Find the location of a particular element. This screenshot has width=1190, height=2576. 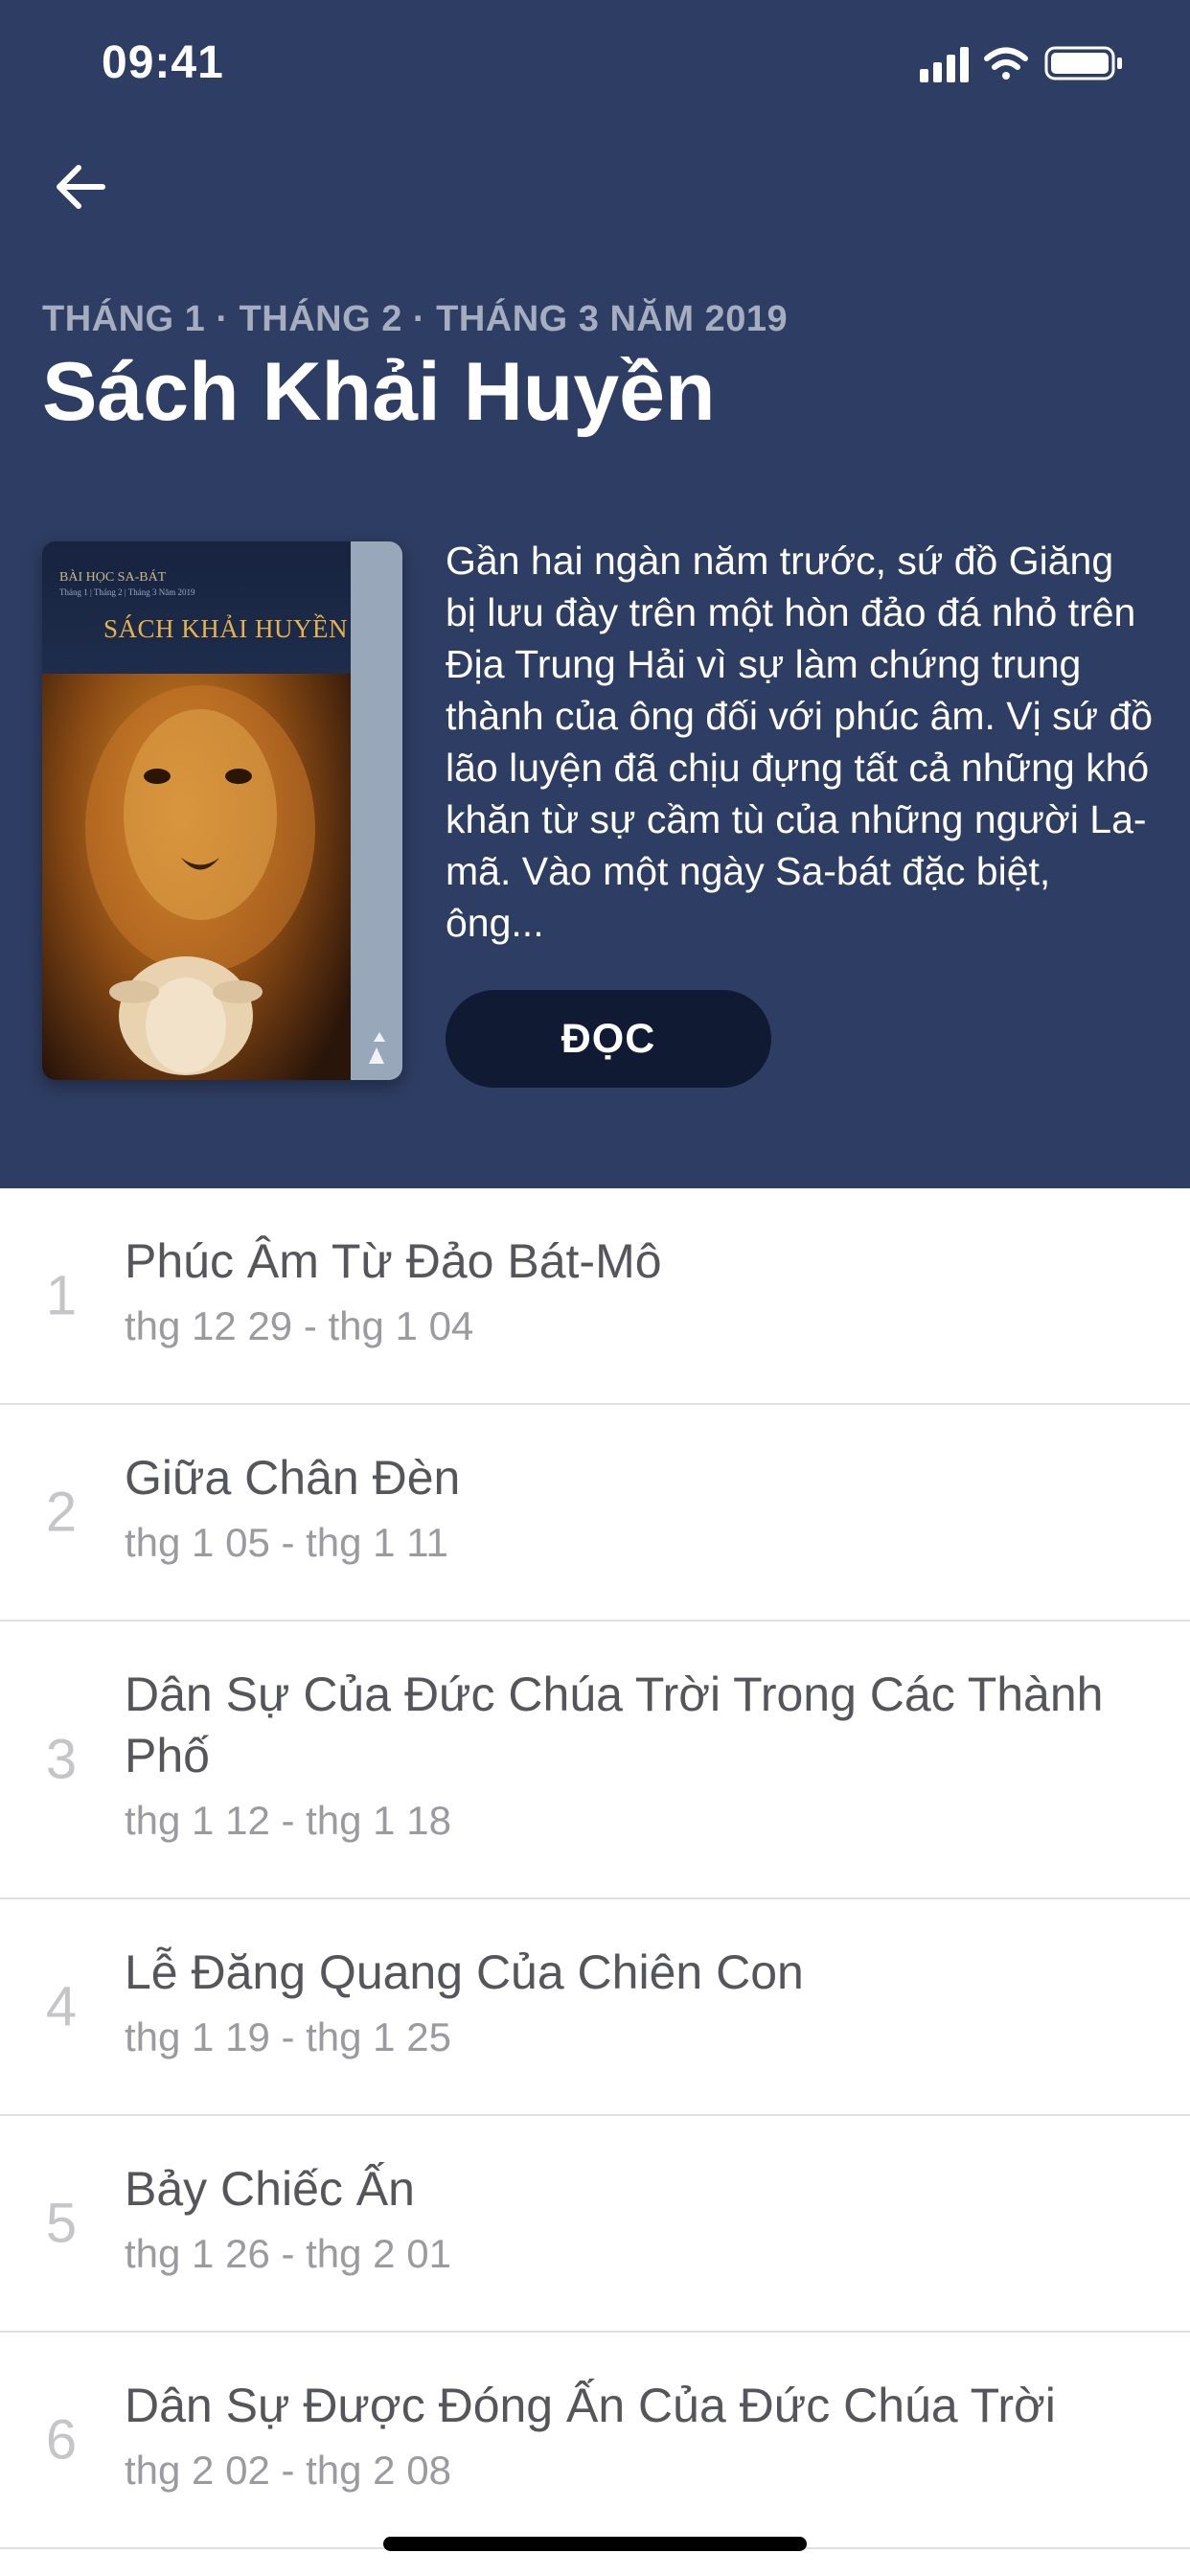

lesson-number: 1 is located at coordinates (62, 1295).